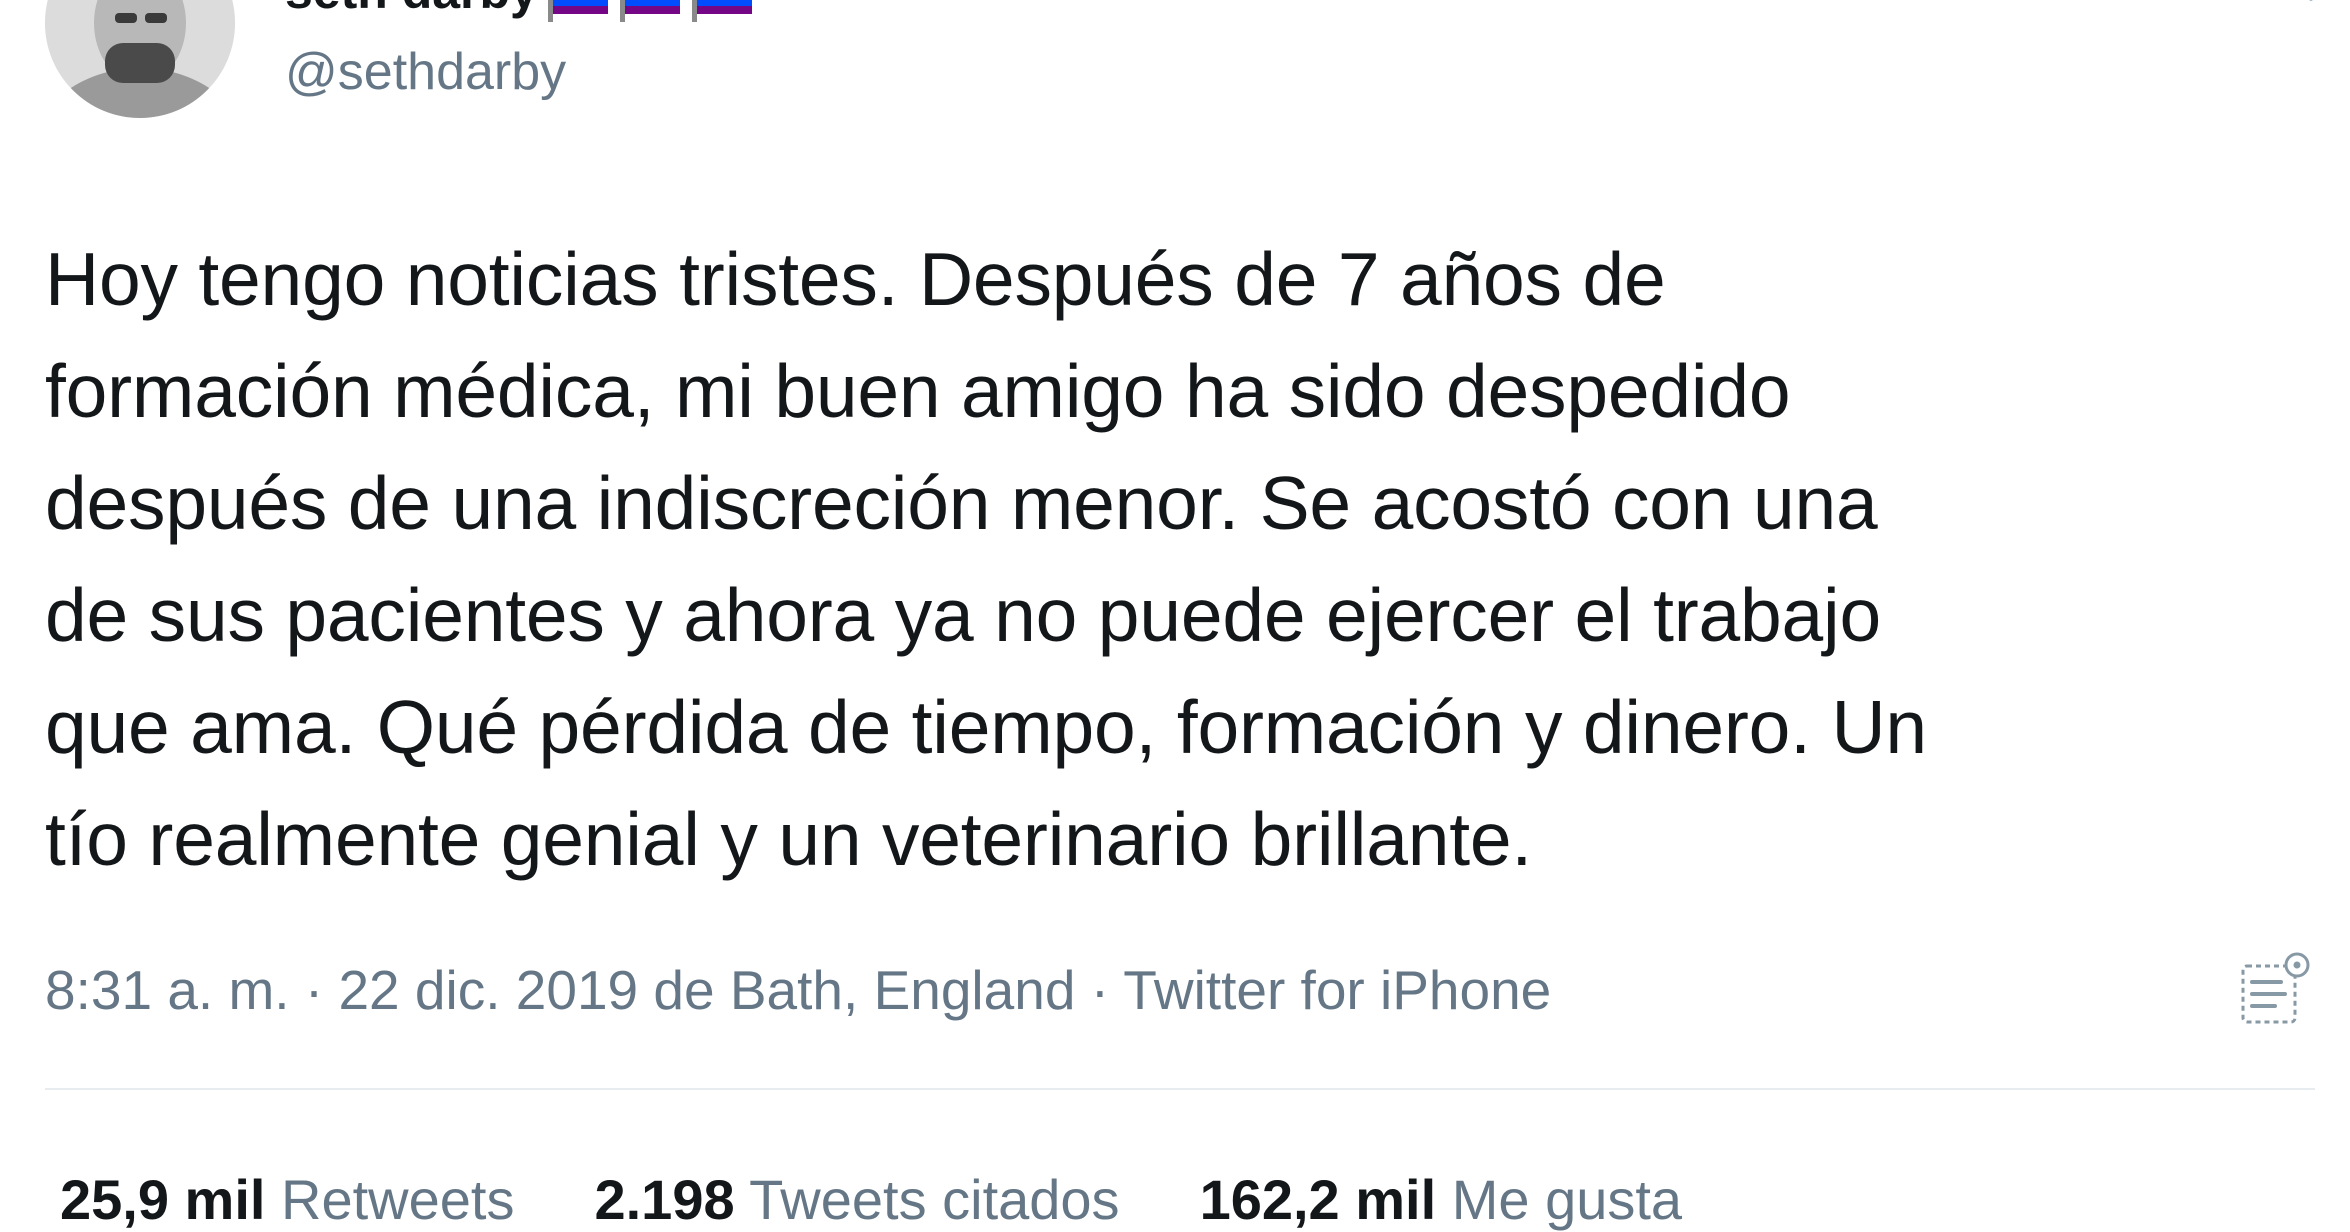  I want to click on stat-quote-tweets: 2.198 Tweets citados, so click(856, 1200).